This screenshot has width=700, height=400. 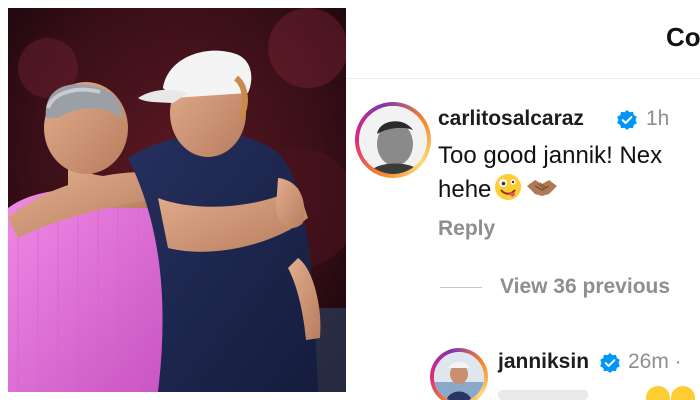 What do you see at coordinates (599, 391) in the screenshot?
I see `comment-body-cropped` at bounding box center [599, 391].